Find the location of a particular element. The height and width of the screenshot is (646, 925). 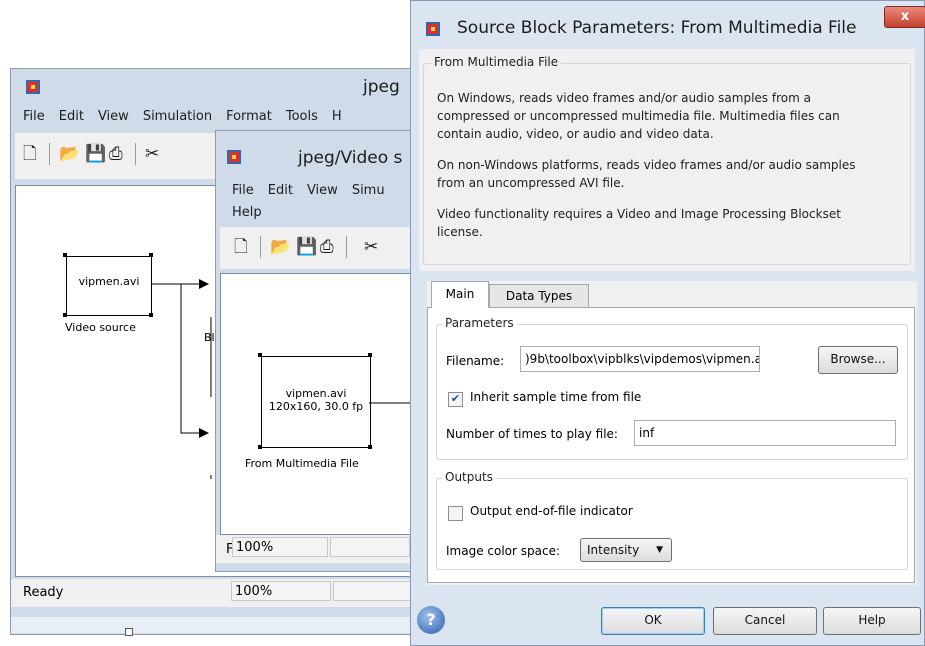

group-title: Parameters is located at coordinates (479, 323).